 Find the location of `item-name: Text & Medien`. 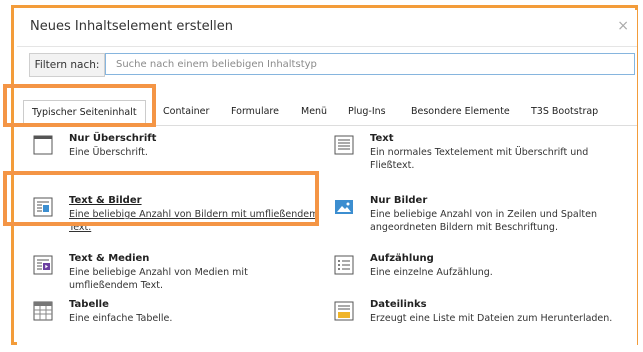

item-name: Text & Medien is located at coordinates (109, 258).